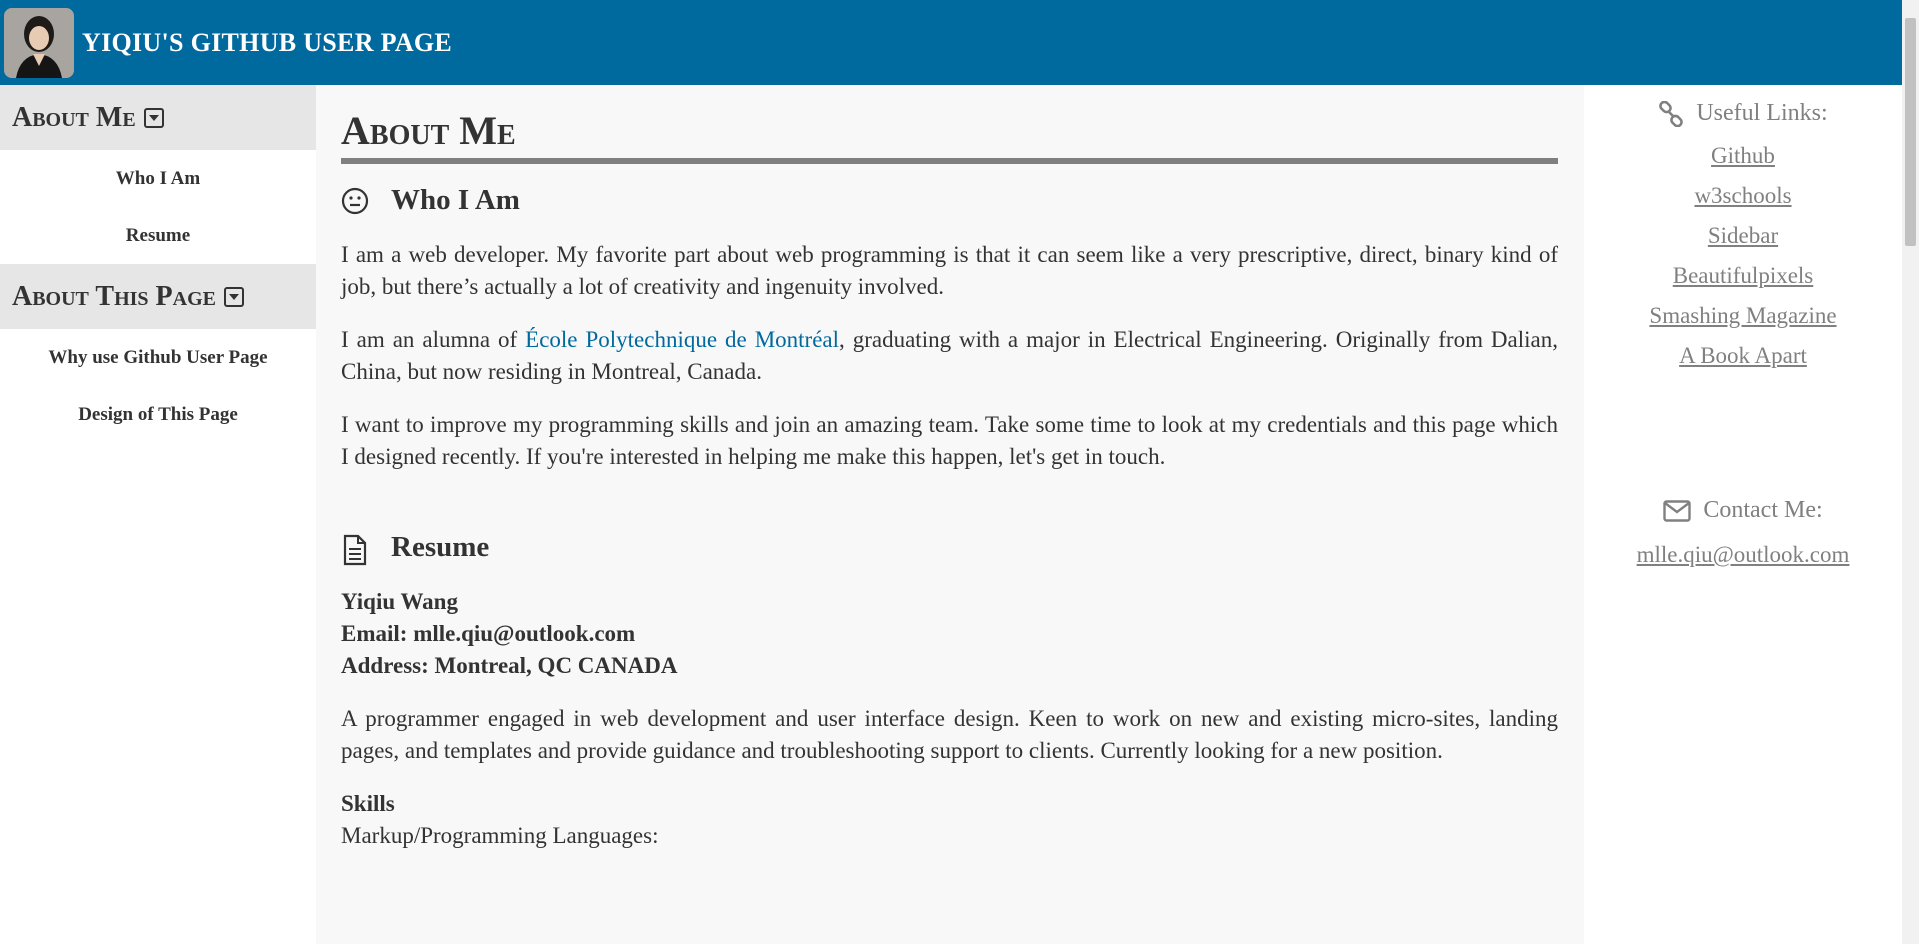 The width and height of the screenshot is (1919, 944). I want to click on sidebar-item-why-github-page: Why use Github User Page, so click(158, 357).